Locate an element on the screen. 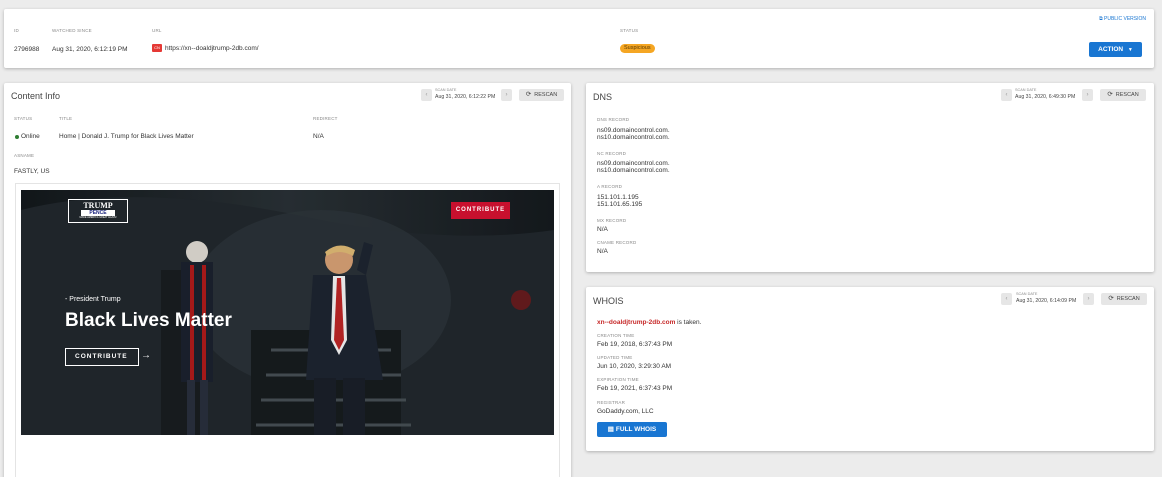  a-record-2: 151.101.65.195 is located at coordinates (620, 204).